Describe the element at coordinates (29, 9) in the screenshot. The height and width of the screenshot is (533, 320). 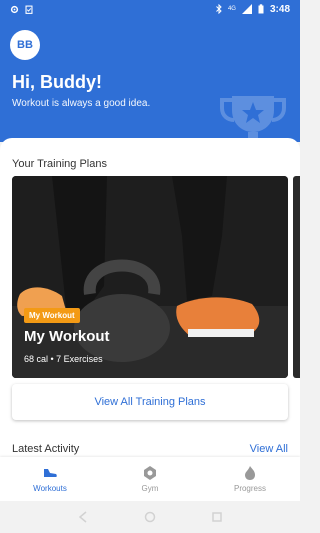
I see `clipboard-icon` at that location.